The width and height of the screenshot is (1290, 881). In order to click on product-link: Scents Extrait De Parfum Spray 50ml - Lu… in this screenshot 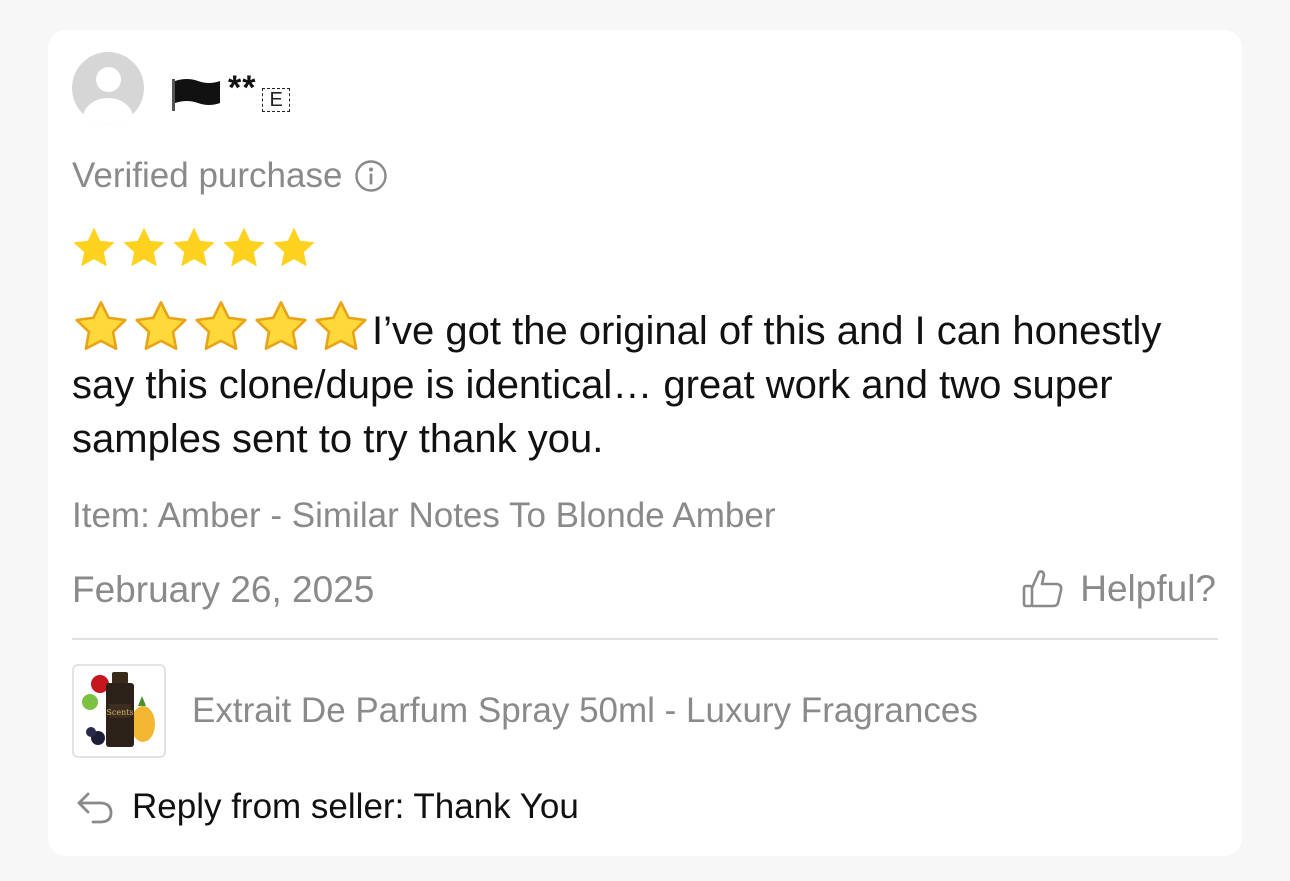, I will do `click(525, 711)`.